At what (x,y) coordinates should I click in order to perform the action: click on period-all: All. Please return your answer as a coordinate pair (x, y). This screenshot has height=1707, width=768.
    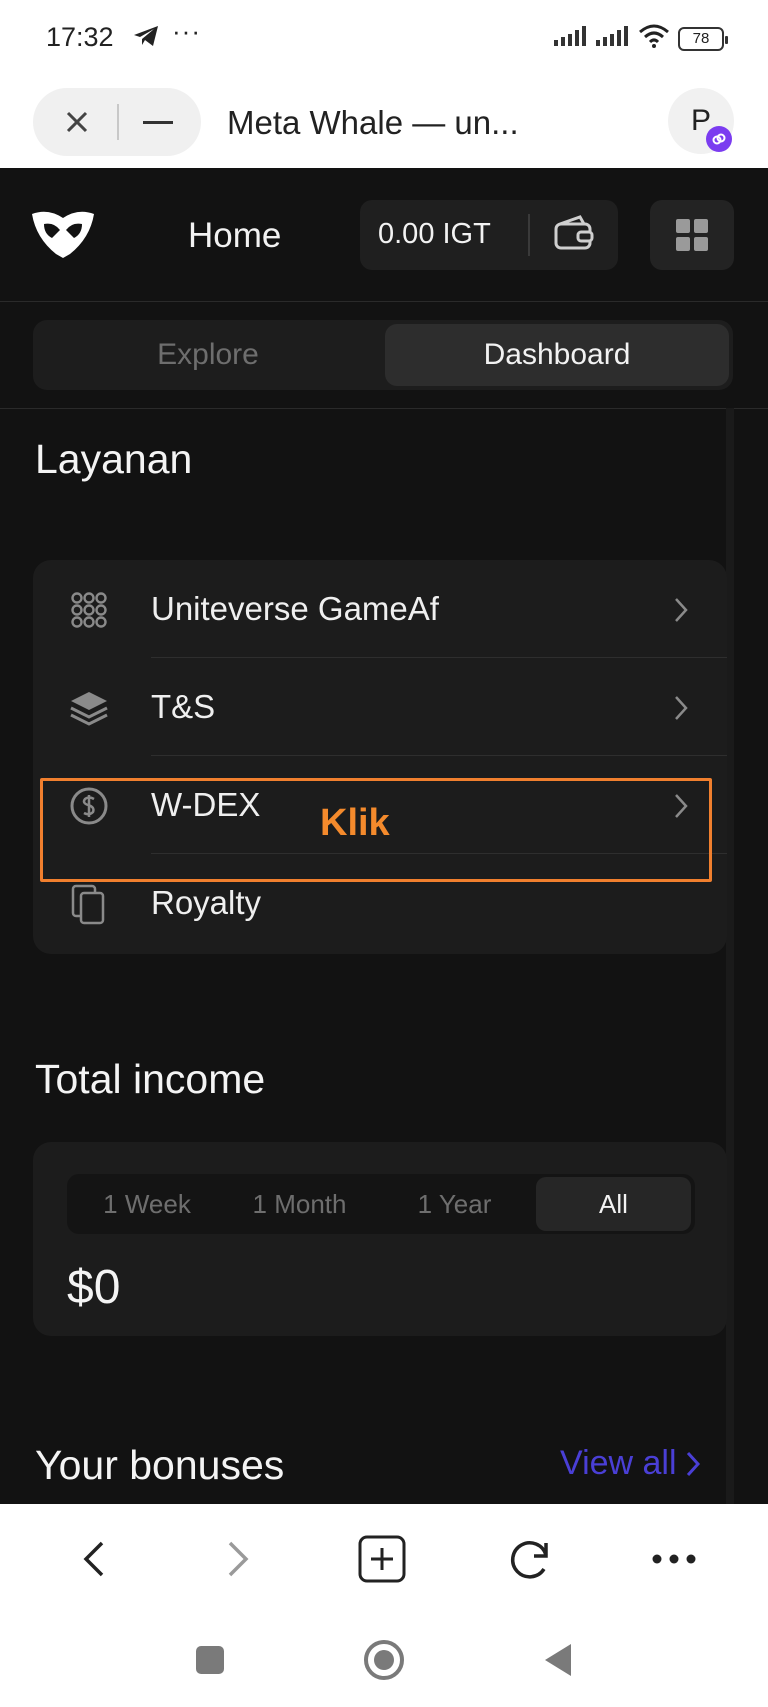
    Looking at the image, I should click on (613, 1204).